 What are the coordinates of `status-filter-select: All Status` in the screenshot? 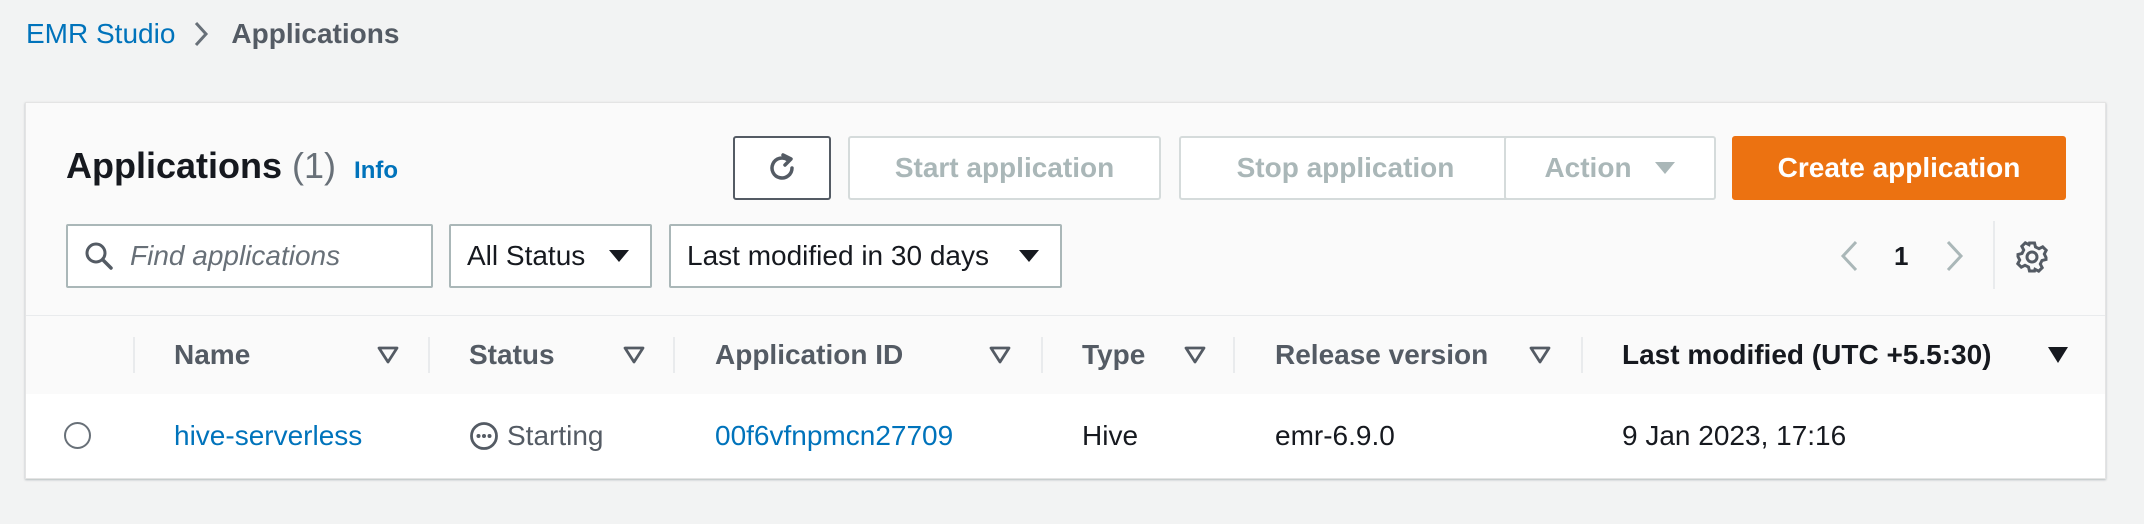 It's located at (550, 256).